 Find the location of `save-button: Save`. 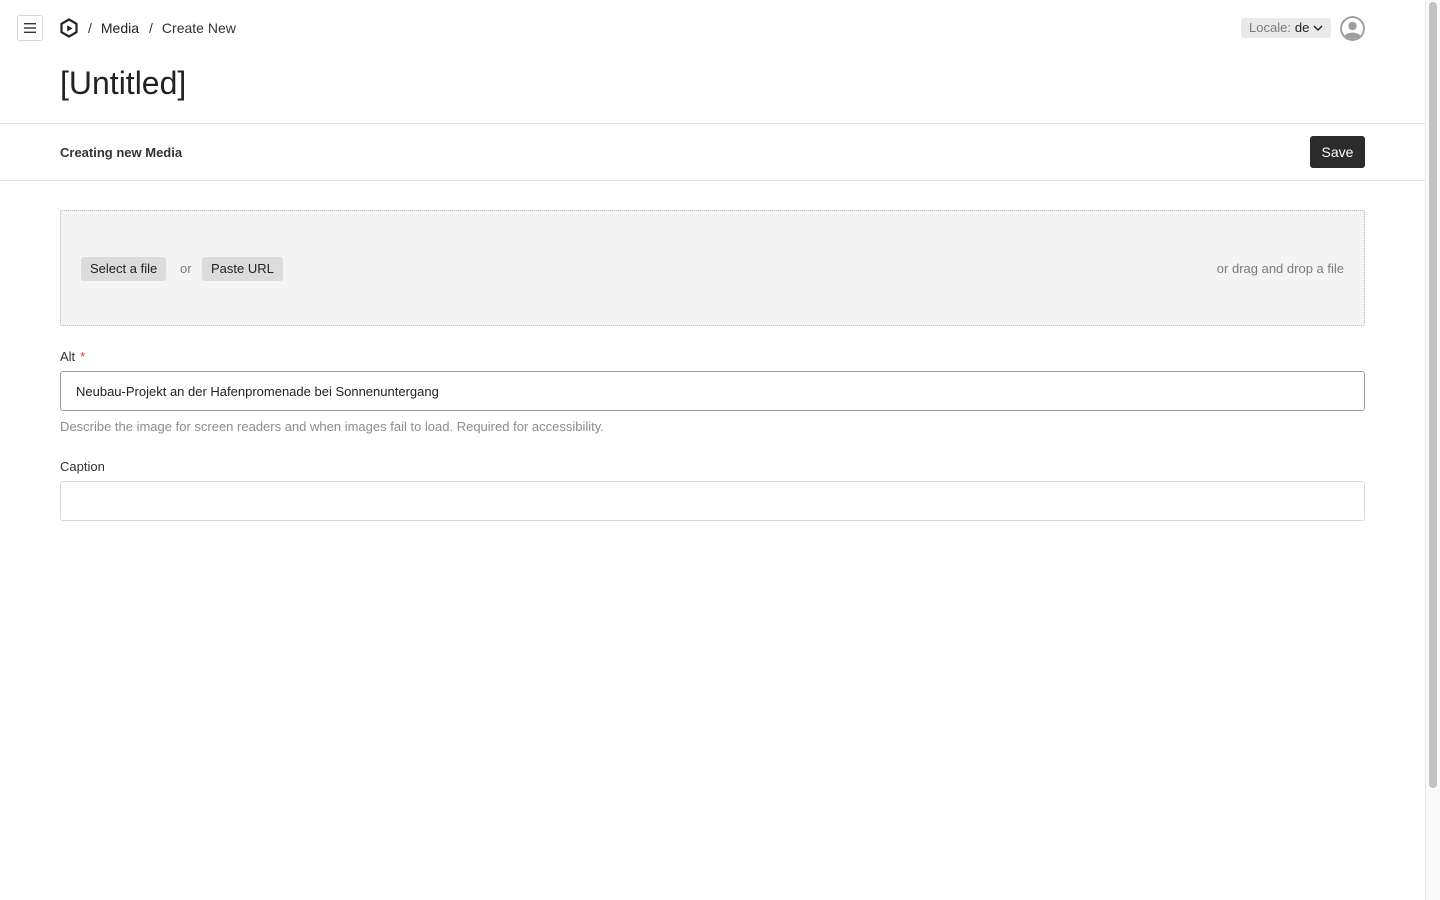

save-button: Save is located at coordinates (1337, 152).